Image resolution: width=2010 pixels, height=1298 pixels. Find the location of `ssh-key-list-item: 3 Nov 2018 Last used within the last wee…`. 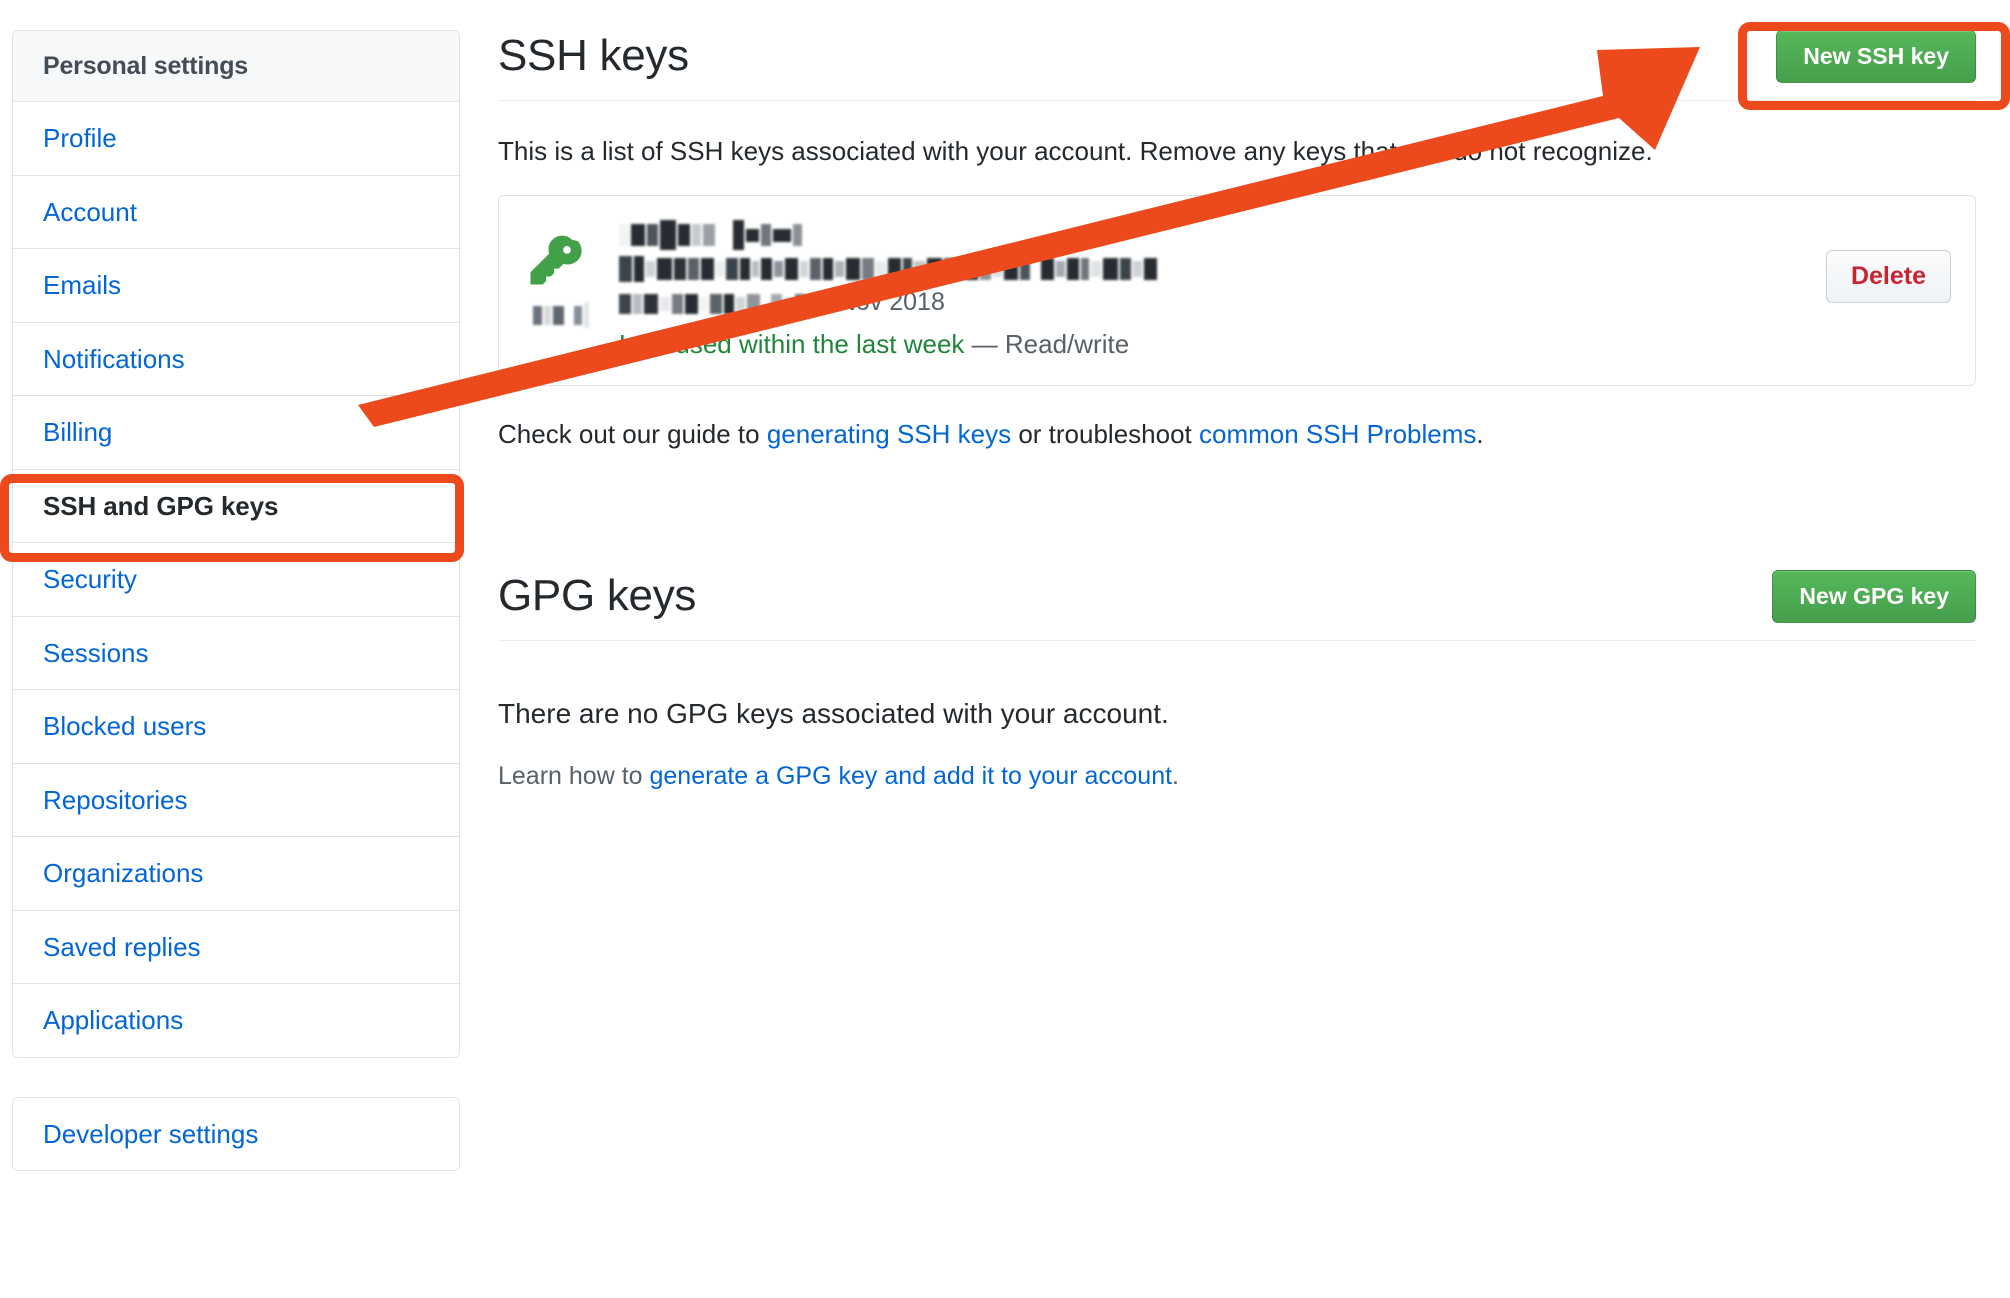

ssh-key-list-item: 3 Nov 2018 Last used within the last wee… is located at coordinates (1237, 290).